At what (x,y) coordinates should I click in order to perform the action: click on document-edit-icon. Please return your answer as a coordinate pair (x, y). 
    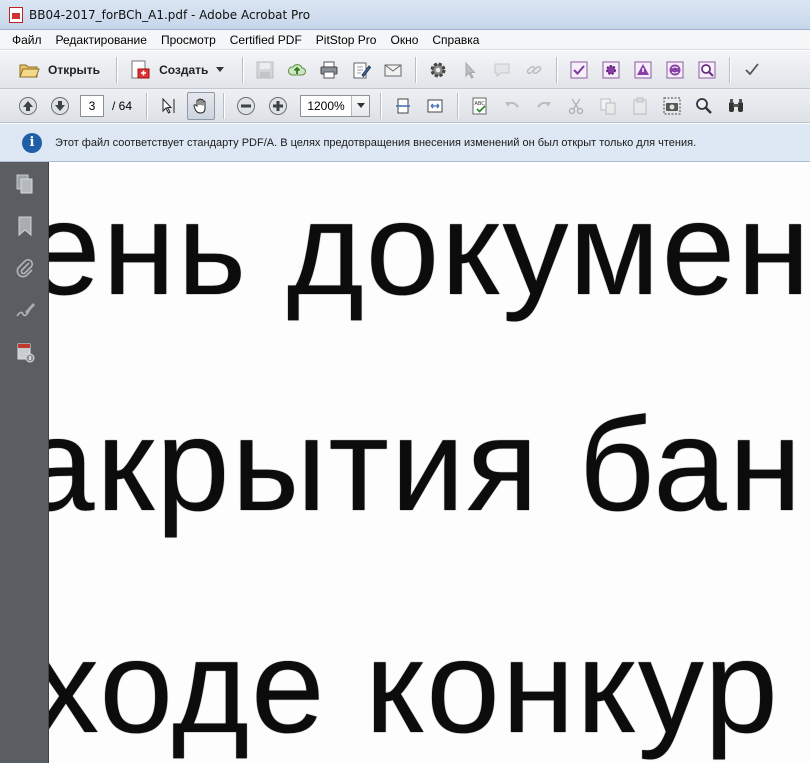
    Looking at the image, I should click on (362, 70).